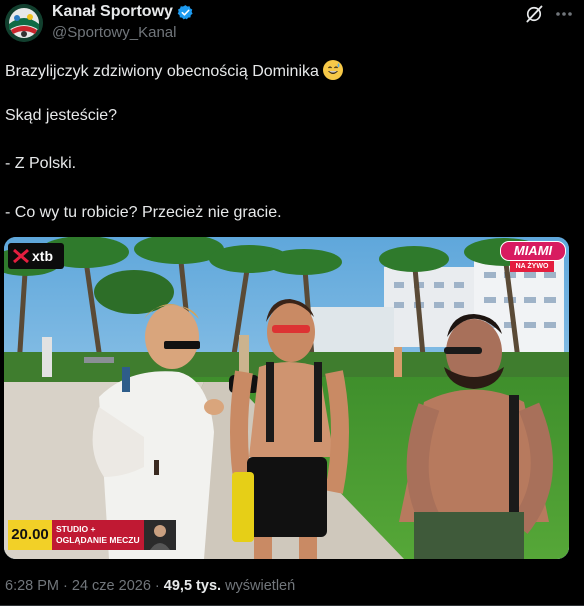  I want to click on badge-city: MIAMI, so click(533, 251).